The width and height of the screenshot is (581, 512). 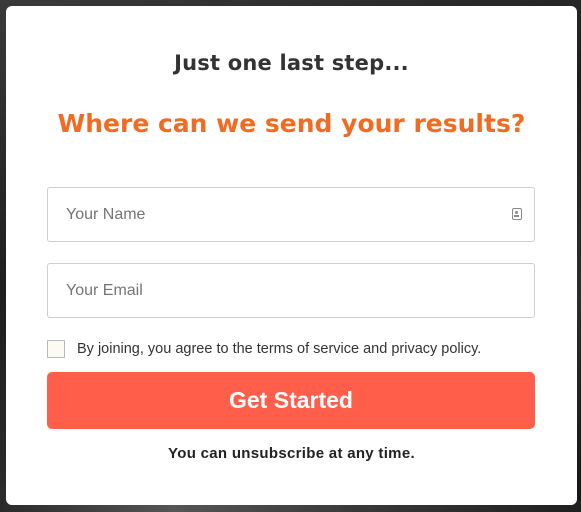 I want to click on contact-card-icon, so click(x=517, y=214).